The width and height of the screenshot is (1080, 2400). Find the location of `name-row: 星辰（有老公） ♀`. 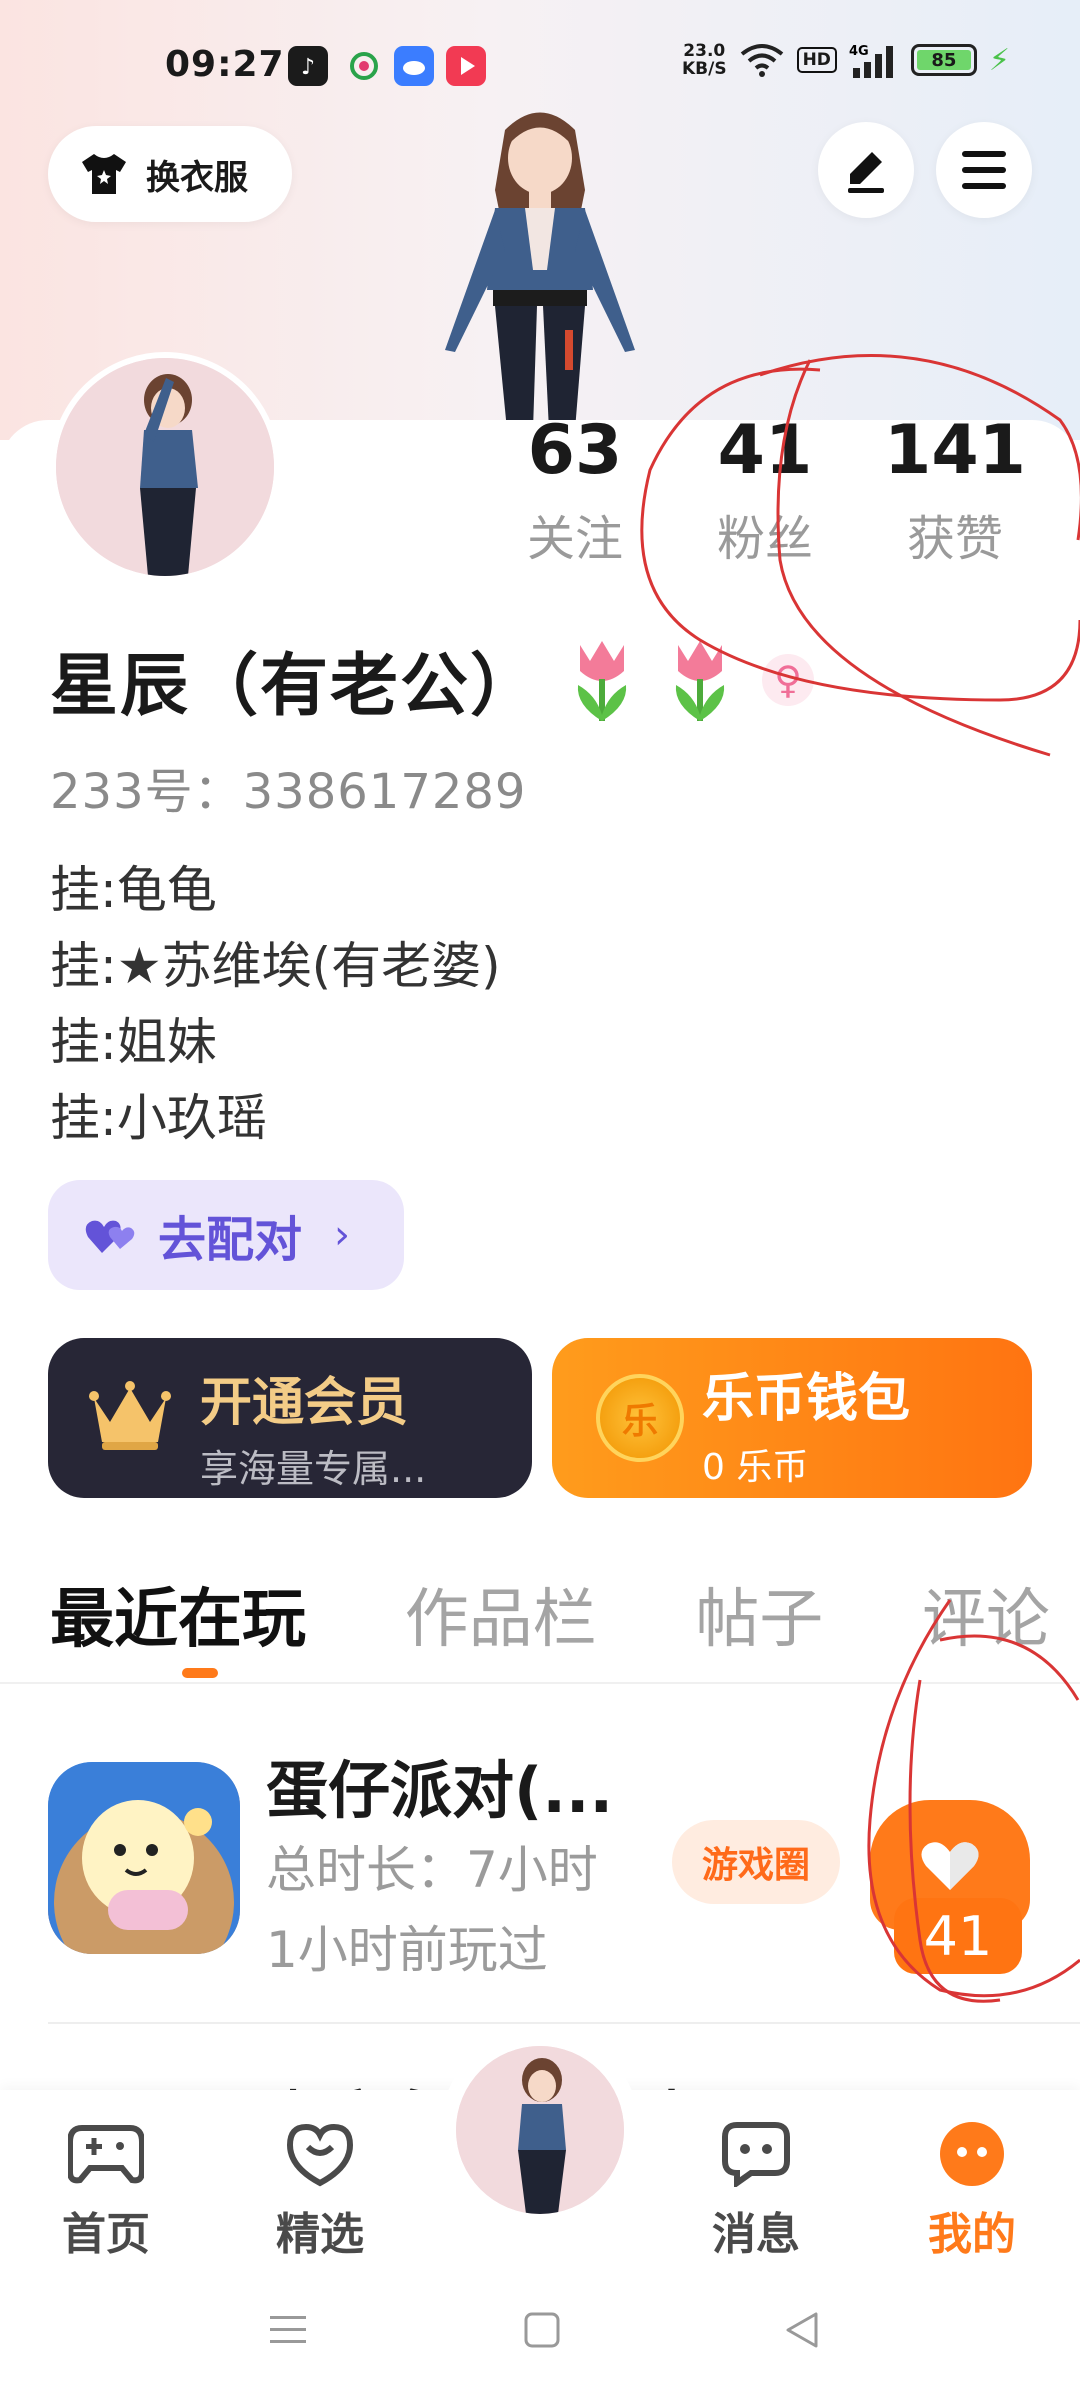

name-row: 星辰（有老公） ♀ is located at coordinates (432, 679).